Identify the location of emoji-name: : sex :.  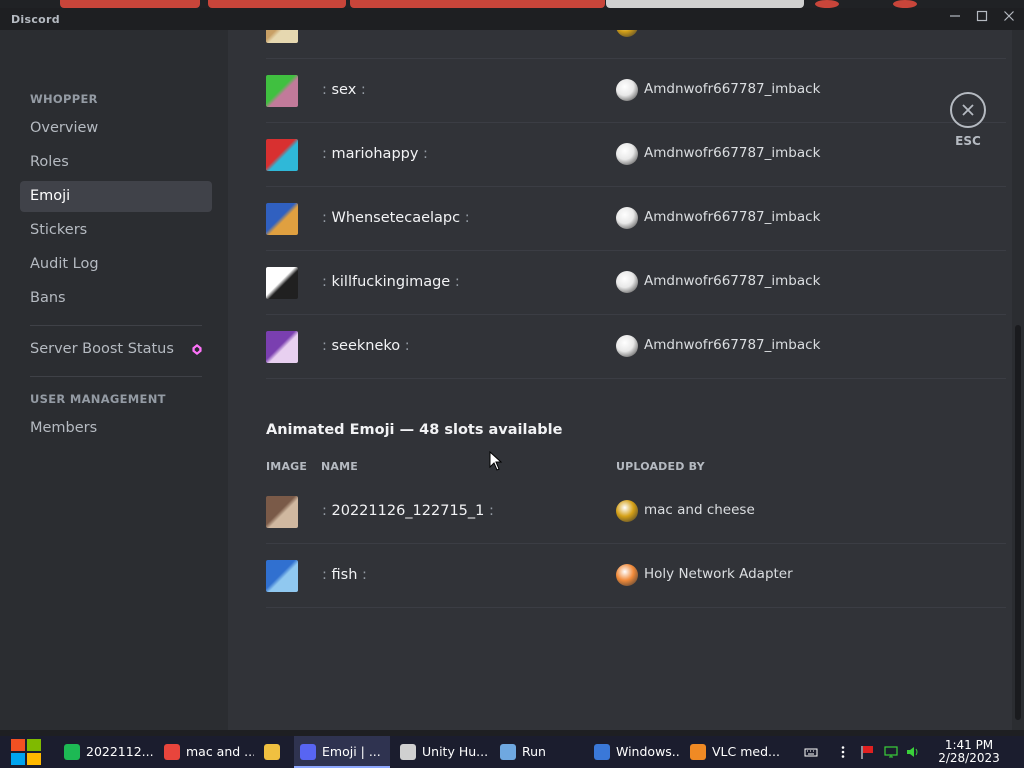
(344, 90).